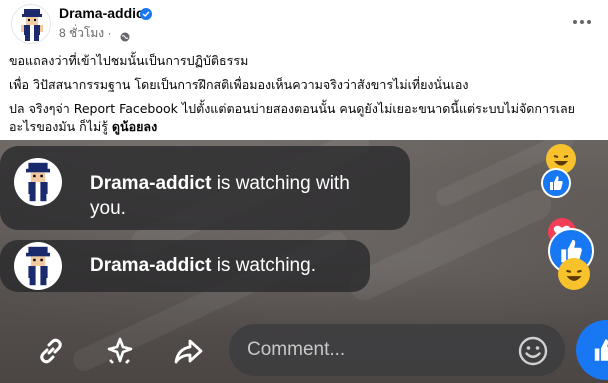 Image resolution: width=608 pixels, height=383 pixels. What do you see at coordinates (556, 183) in the screenshot?
I see `like-reaction-icon` at bounding box center [556, 183].